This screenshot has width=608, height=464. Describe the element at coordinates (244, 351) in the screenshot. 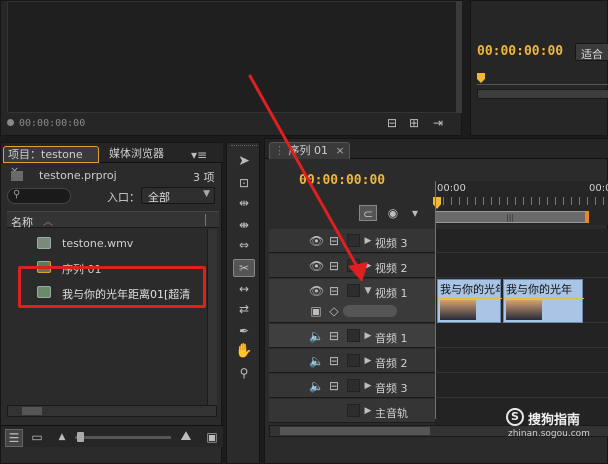

I see `hand-tool-icon: ✋` at that location.